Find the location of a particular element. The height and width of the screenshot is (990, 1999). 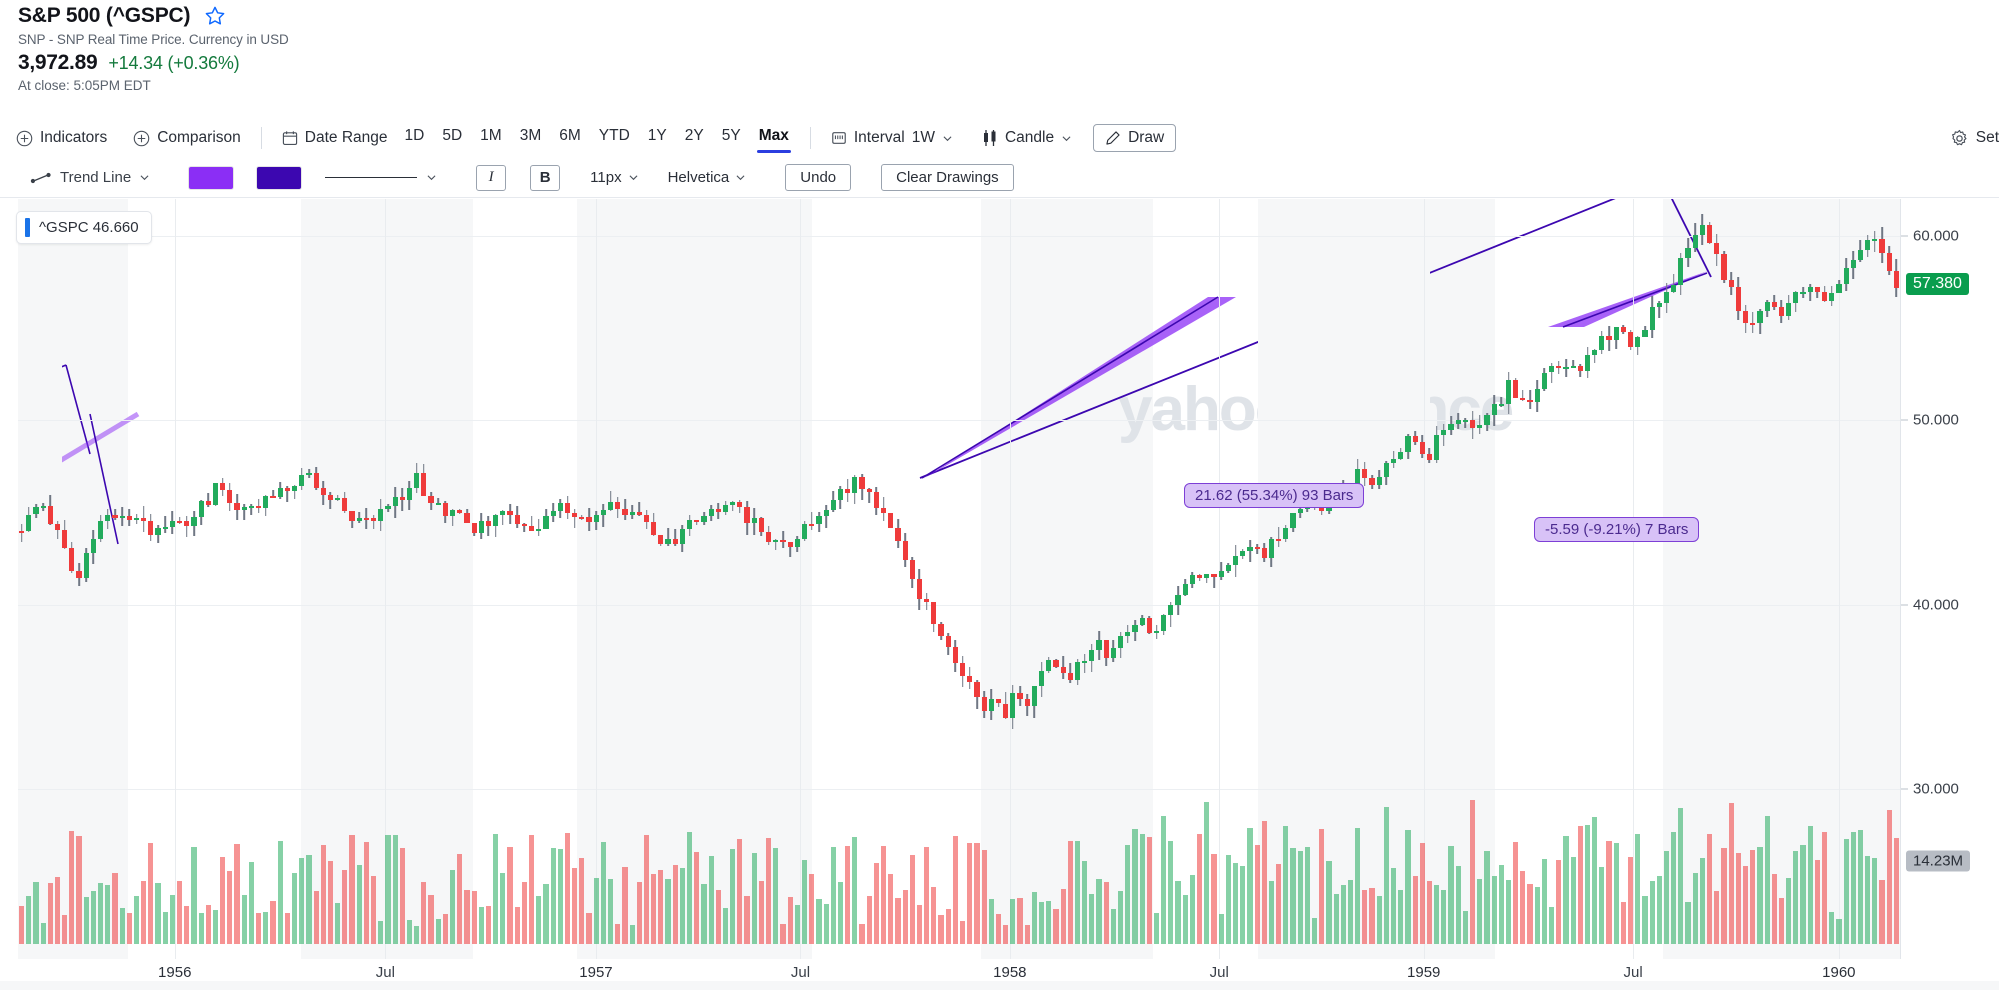

line-style-selector is located at coordinates (380, 177).